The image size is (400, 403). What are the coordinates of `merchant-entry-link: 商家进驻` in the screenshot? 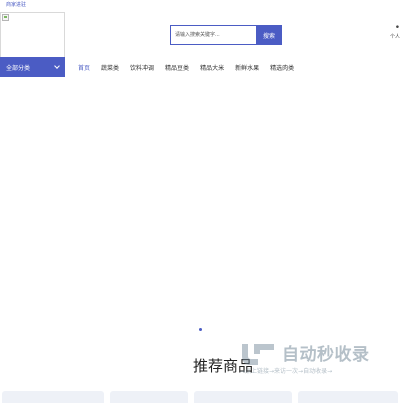 It's located at (16, 4).